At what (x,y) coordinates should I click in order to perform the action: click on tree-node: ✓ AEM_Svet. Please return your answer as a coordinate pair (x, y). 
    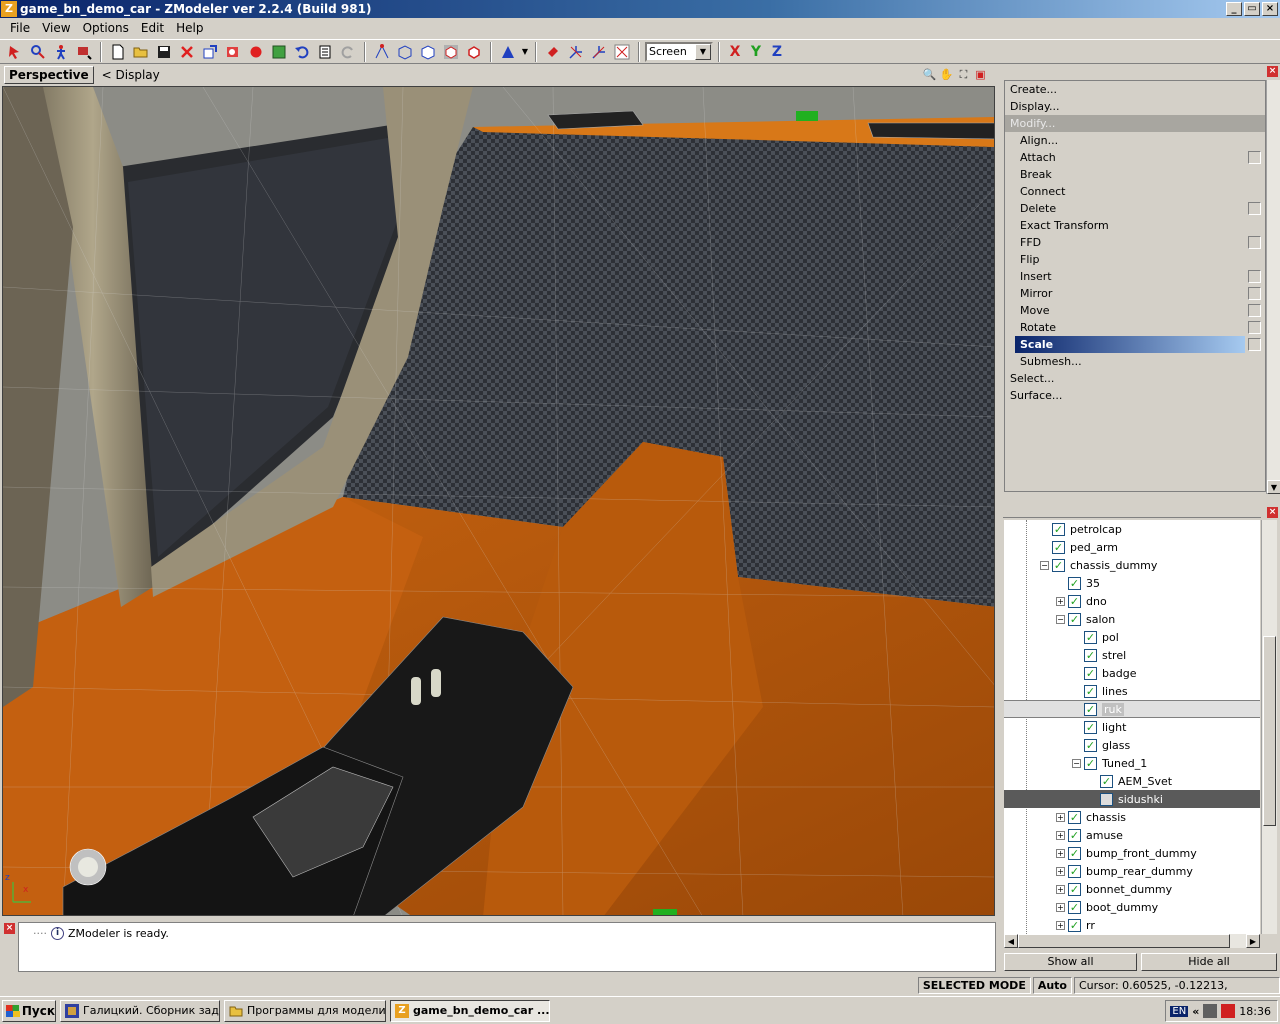
    Looking at the image, I should click on (1132, 781).